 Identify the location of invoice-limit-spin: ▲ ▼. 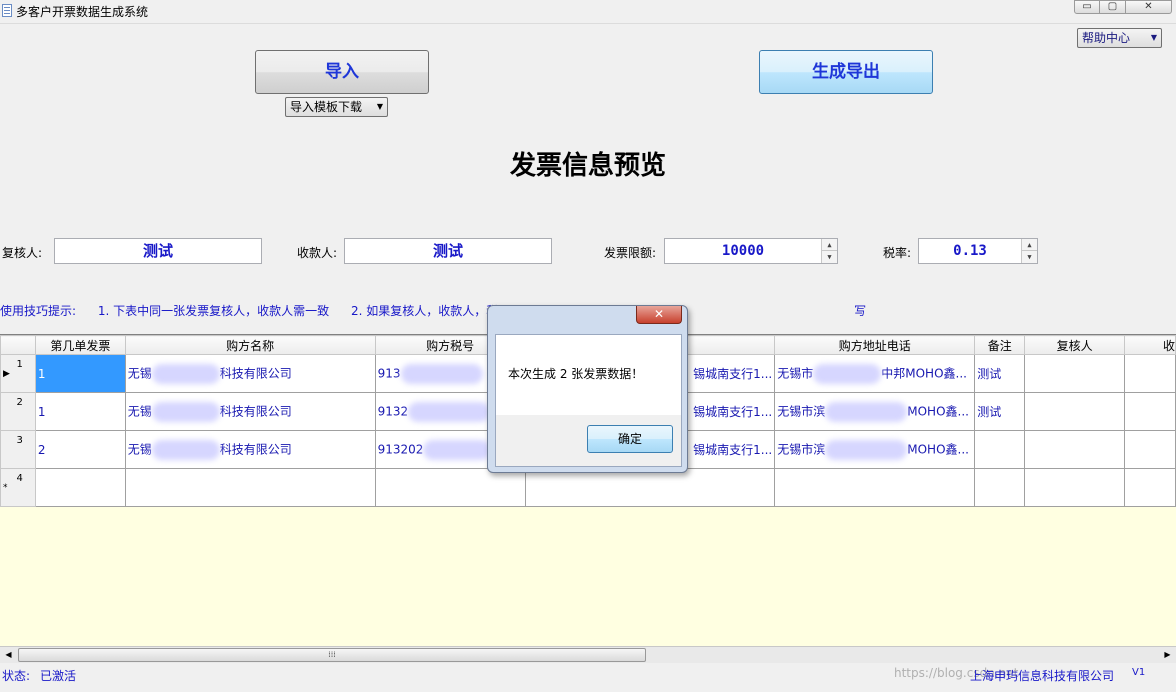
(829, 251).